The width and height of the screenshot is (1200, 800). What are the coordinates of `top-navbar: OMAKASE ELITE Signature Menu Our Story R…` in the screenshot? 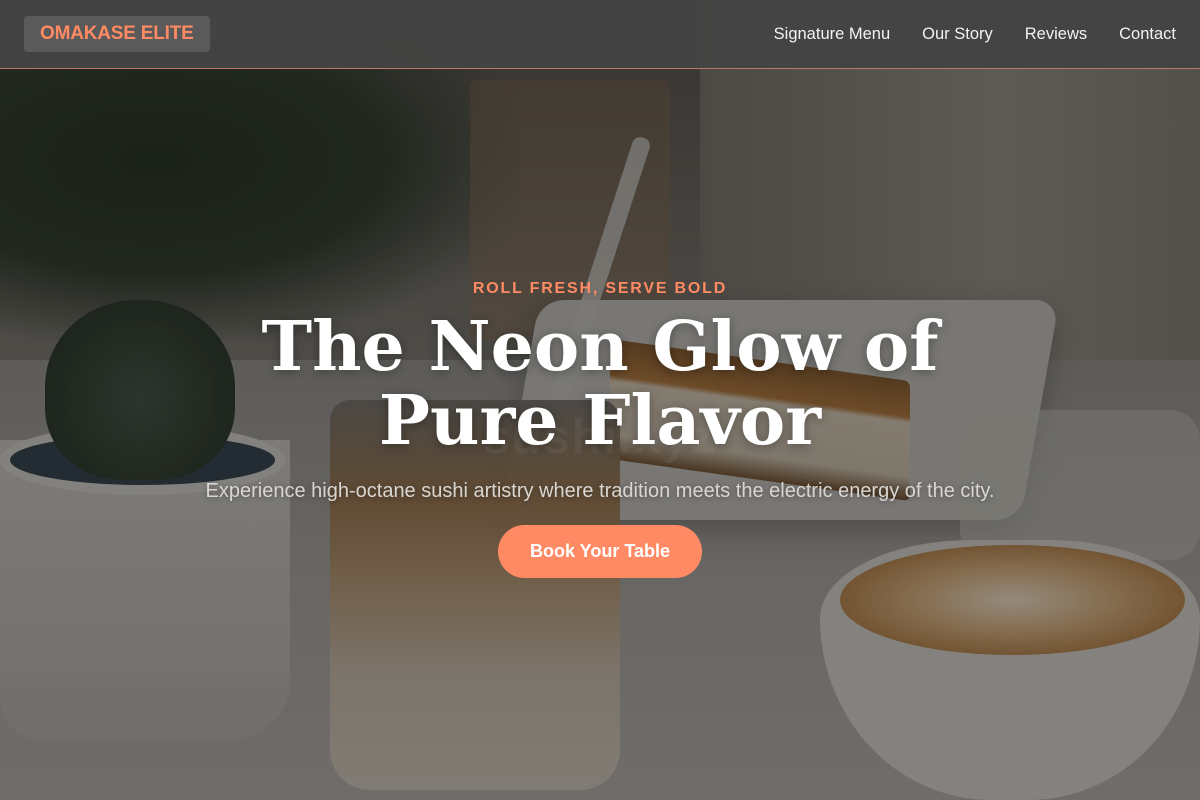 It's located at (600, 34).